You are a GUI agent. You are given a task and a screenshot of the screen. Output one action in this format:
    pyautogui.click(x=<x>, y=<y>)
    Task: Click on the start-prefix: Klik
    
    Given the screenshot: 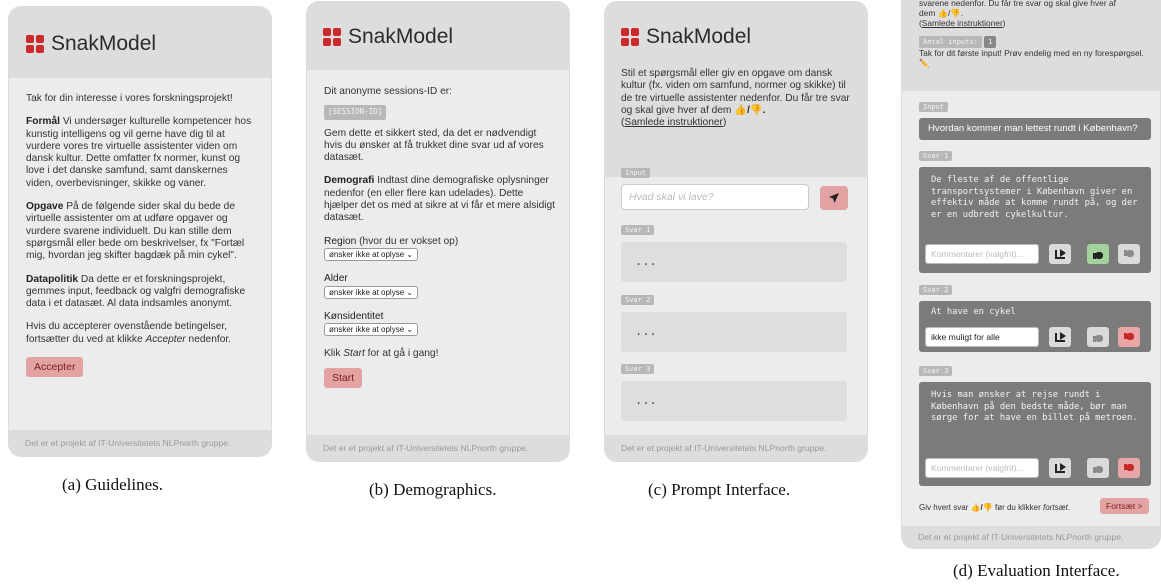 What is the action you would take?
    pyautogui.click(x=332, y=354)
    